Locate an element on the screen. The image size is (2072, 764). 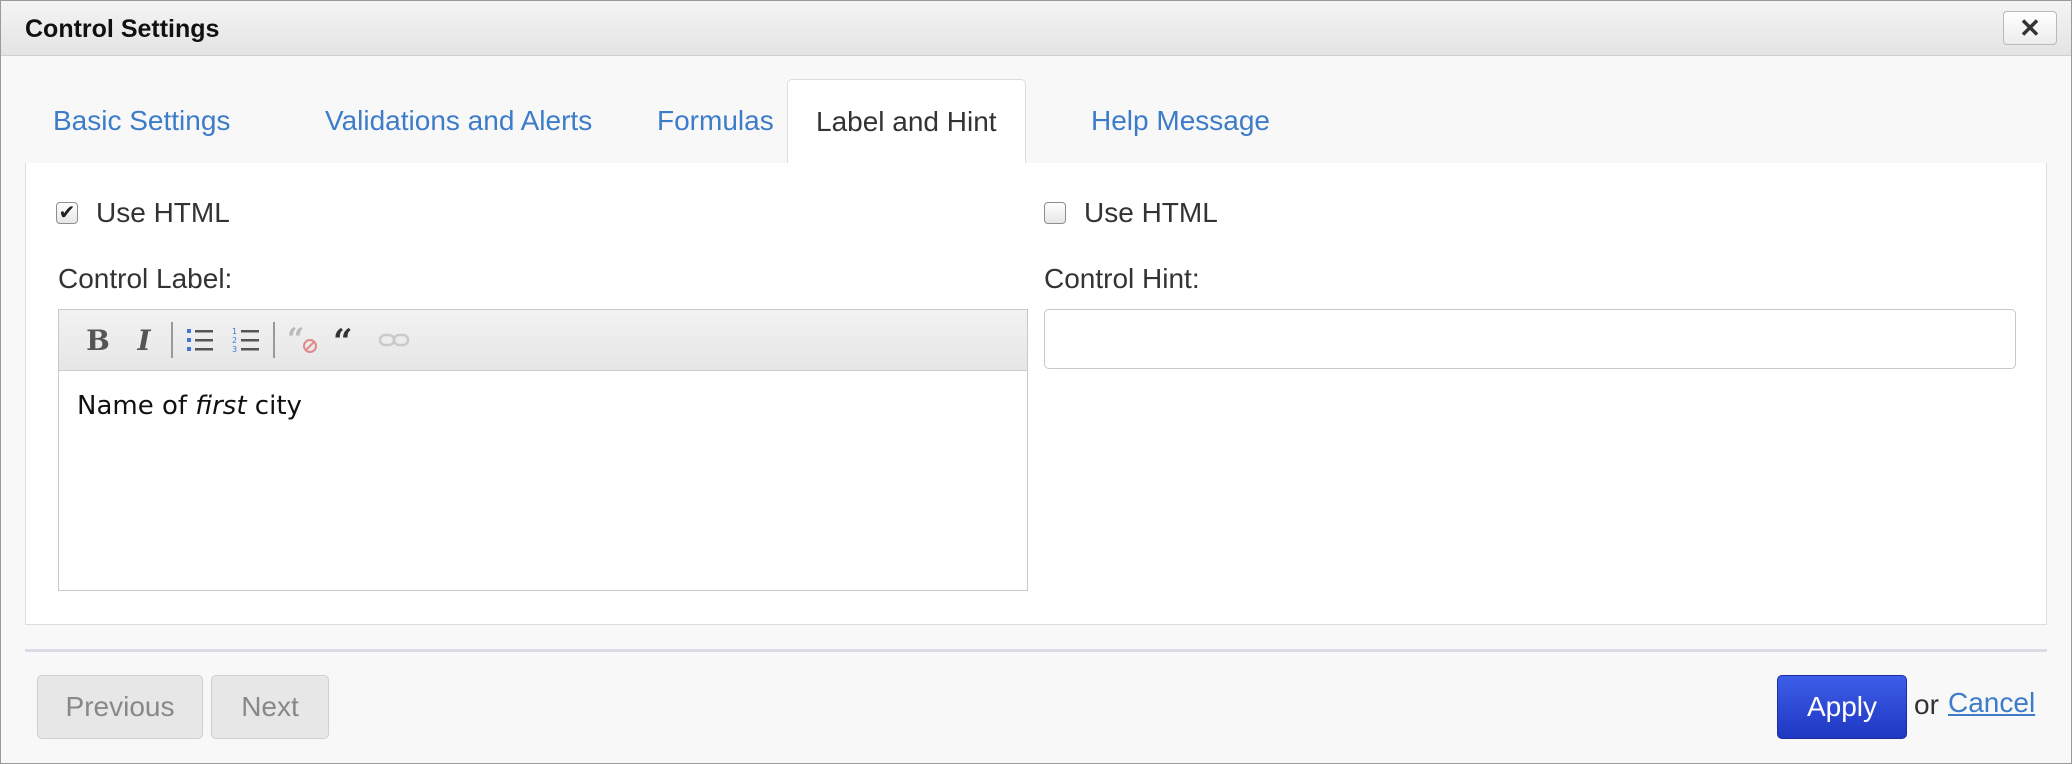
svg-text: 2 is located at coordinates (234, 340).